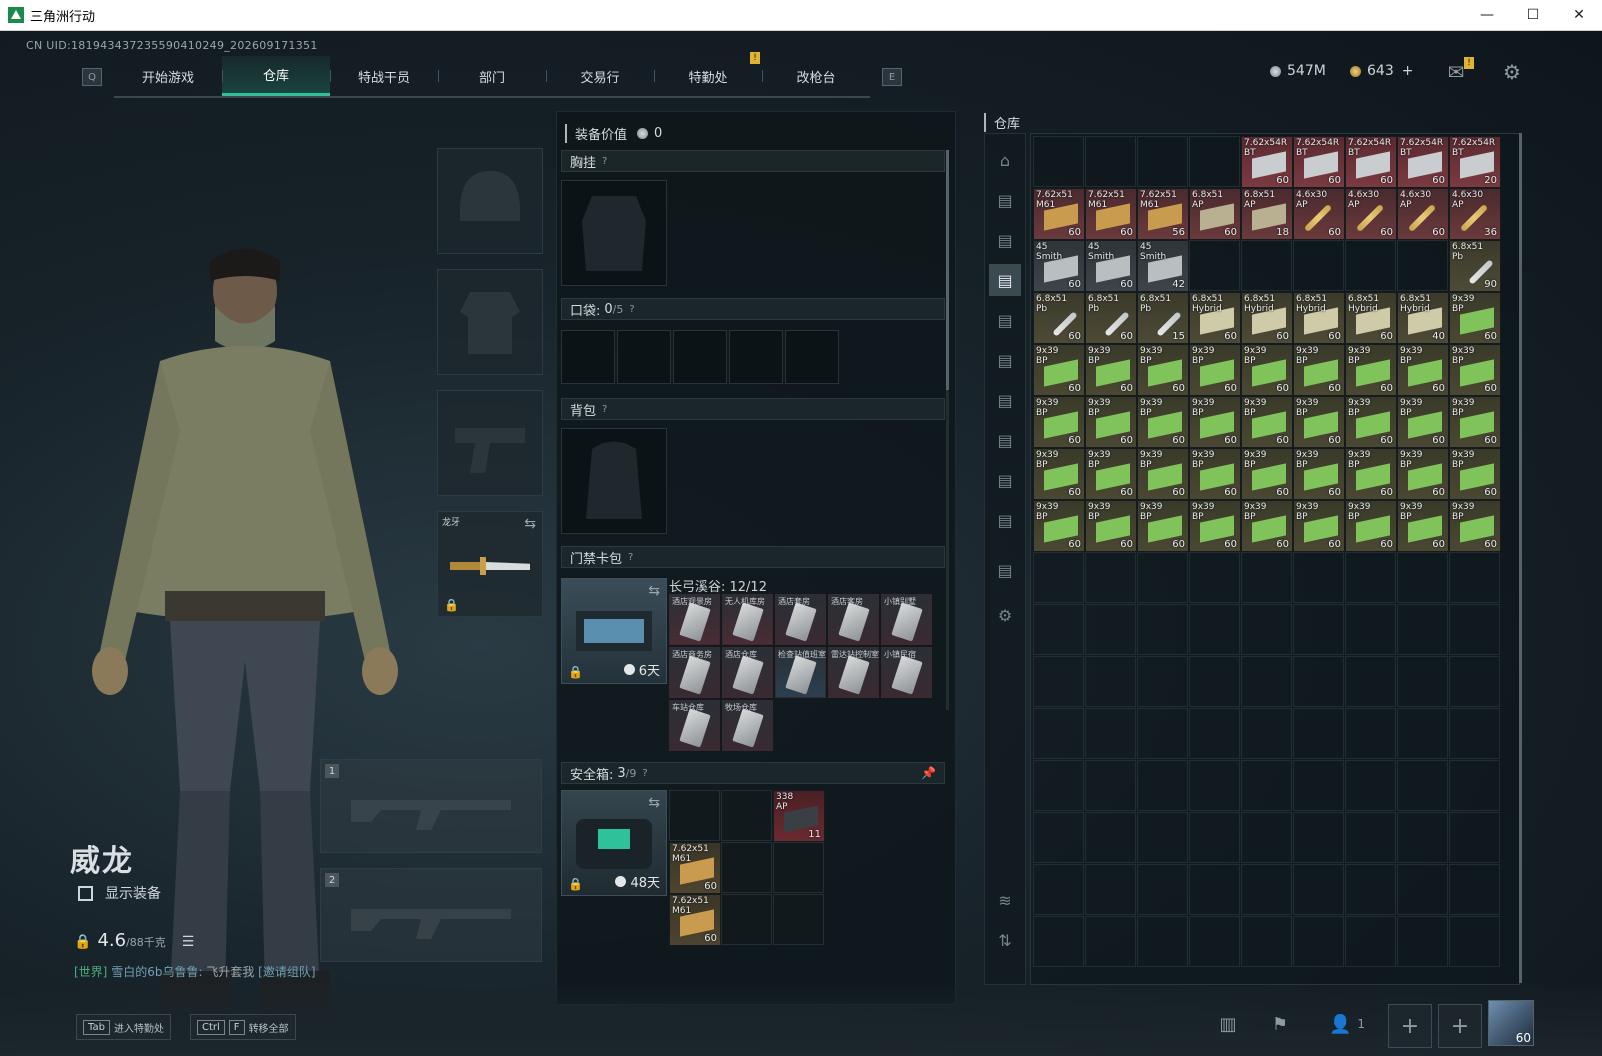 This screenshot has width=1602, height=1056. Describe the element at coordinates (490, 201) in the screenshot. I see `helmet-slot` at that location.